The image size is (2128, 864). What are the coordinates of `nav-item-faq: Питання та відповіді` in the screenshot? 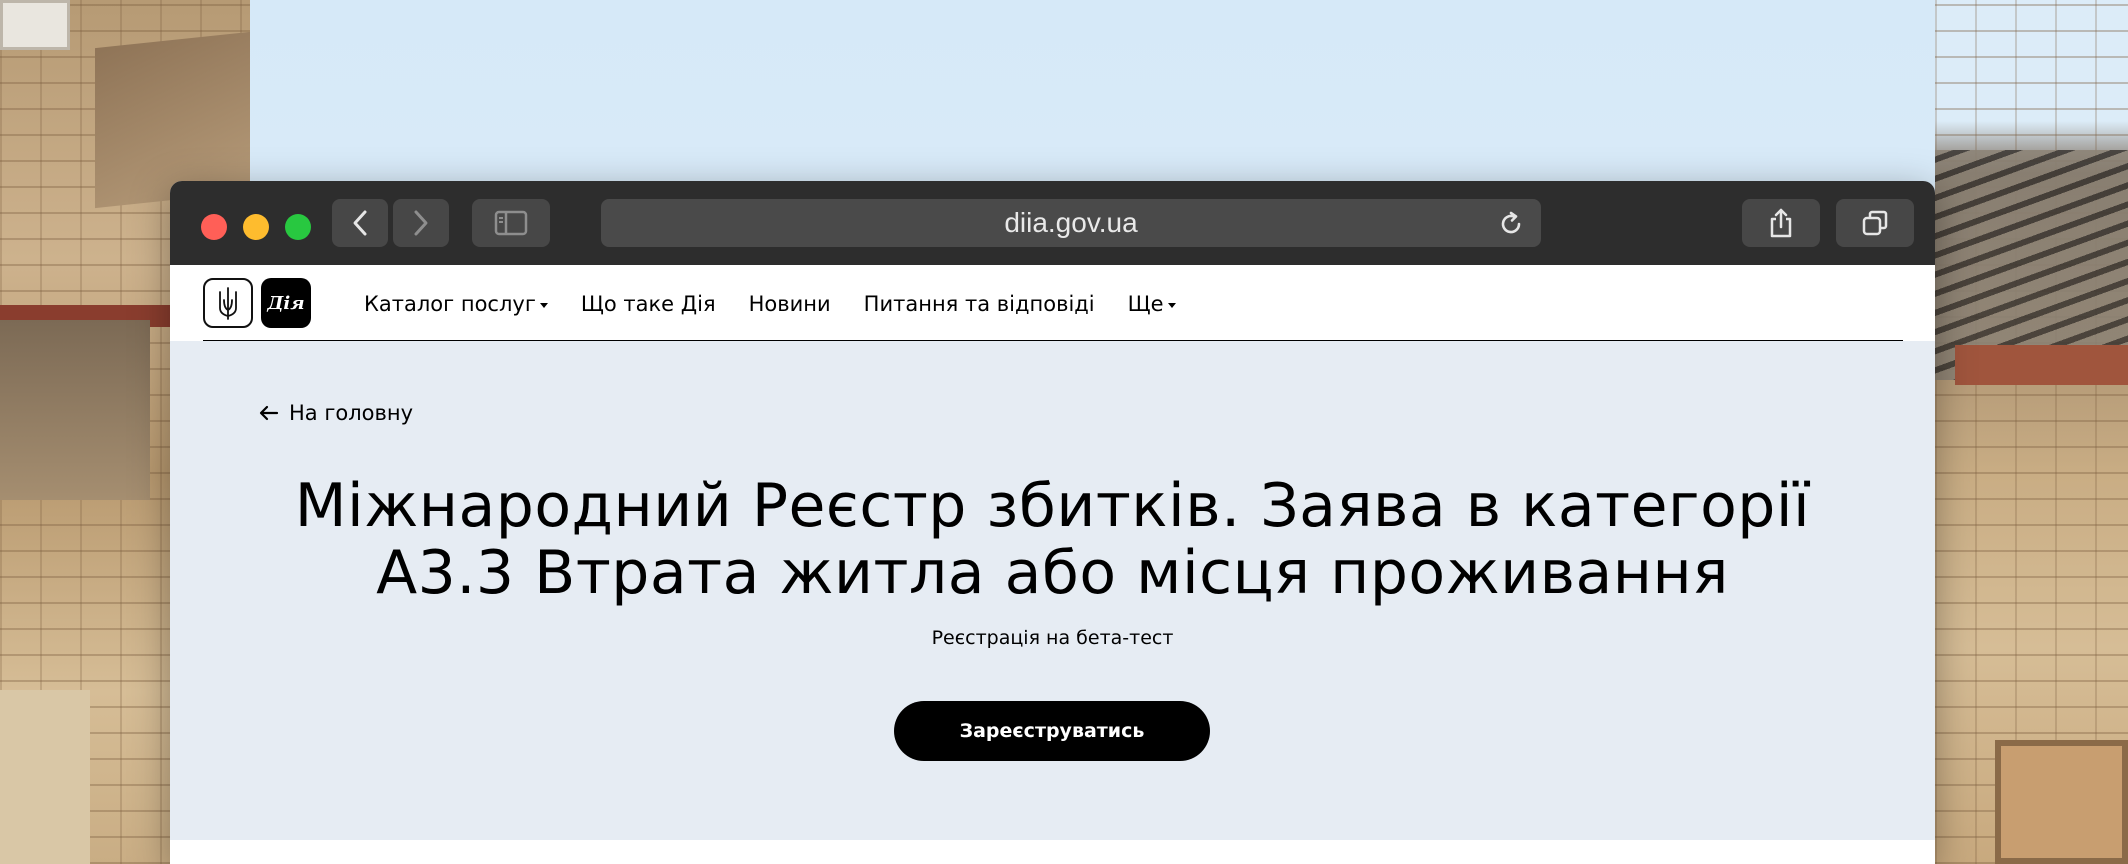 It's located at (979, 304).